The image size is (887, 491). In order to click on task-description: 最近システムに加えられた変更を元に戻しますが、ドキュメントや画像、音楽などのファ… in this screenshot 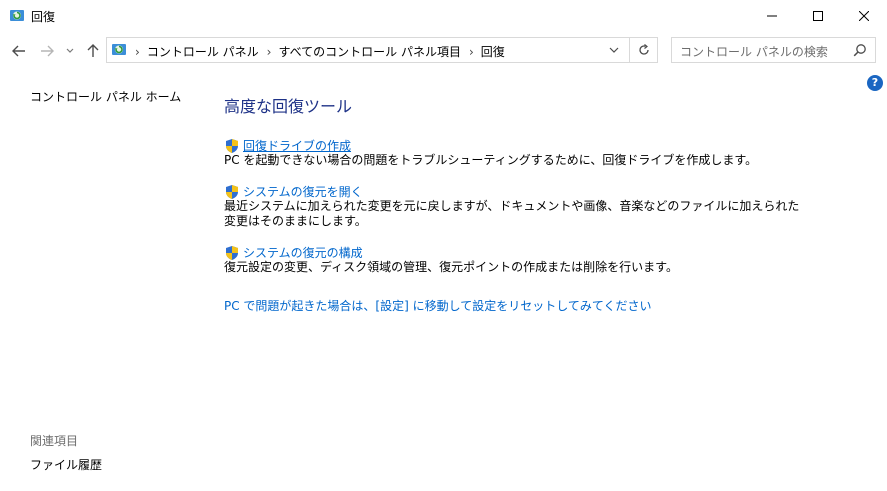, I will do `click(512, 213)`.